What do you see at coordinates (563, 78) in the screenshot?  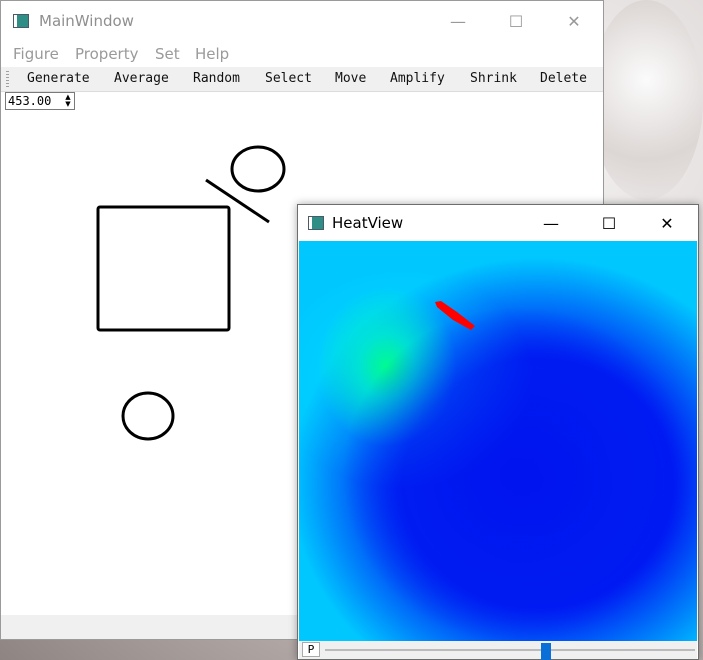 I see `delete-button: Delete` at bounding box center [563, 78].